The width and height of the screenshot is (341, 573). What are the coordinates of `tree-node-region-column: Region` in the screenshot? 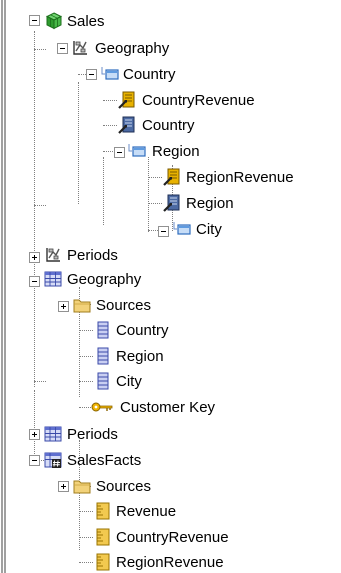 It's located at (100, 356).